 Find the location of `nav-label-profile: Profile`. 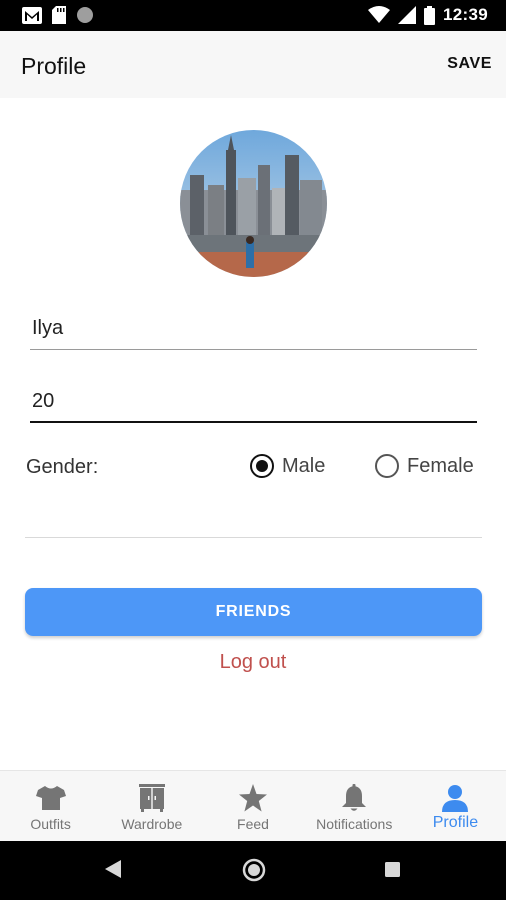

nav-label-profile: Profile is located at coordinates (455, 822).